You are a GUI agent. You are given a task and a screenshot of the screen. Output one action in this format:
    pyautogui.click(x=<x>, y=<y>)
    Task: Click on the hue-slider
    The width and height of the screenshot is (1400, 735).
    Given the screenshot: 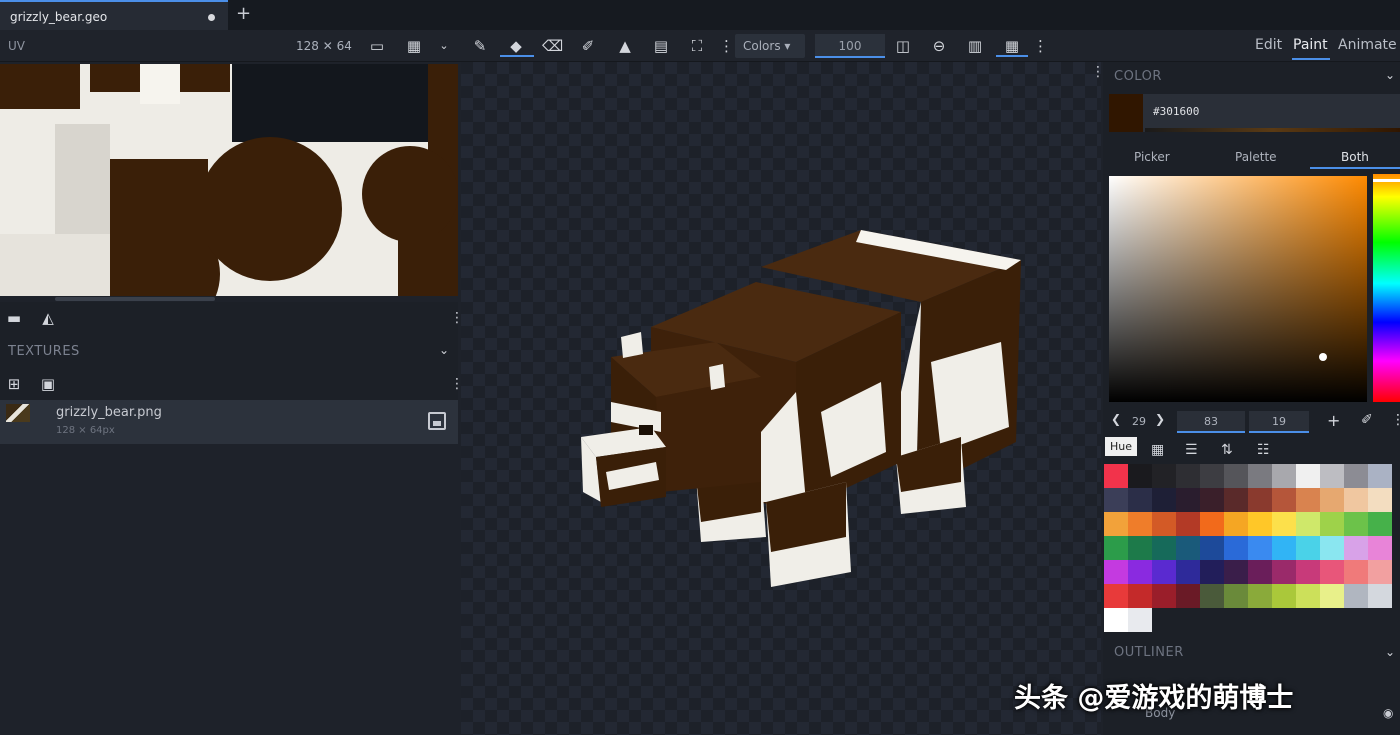 What is the action you would take?
    pyautogui.click(x=1386, y=288)
    